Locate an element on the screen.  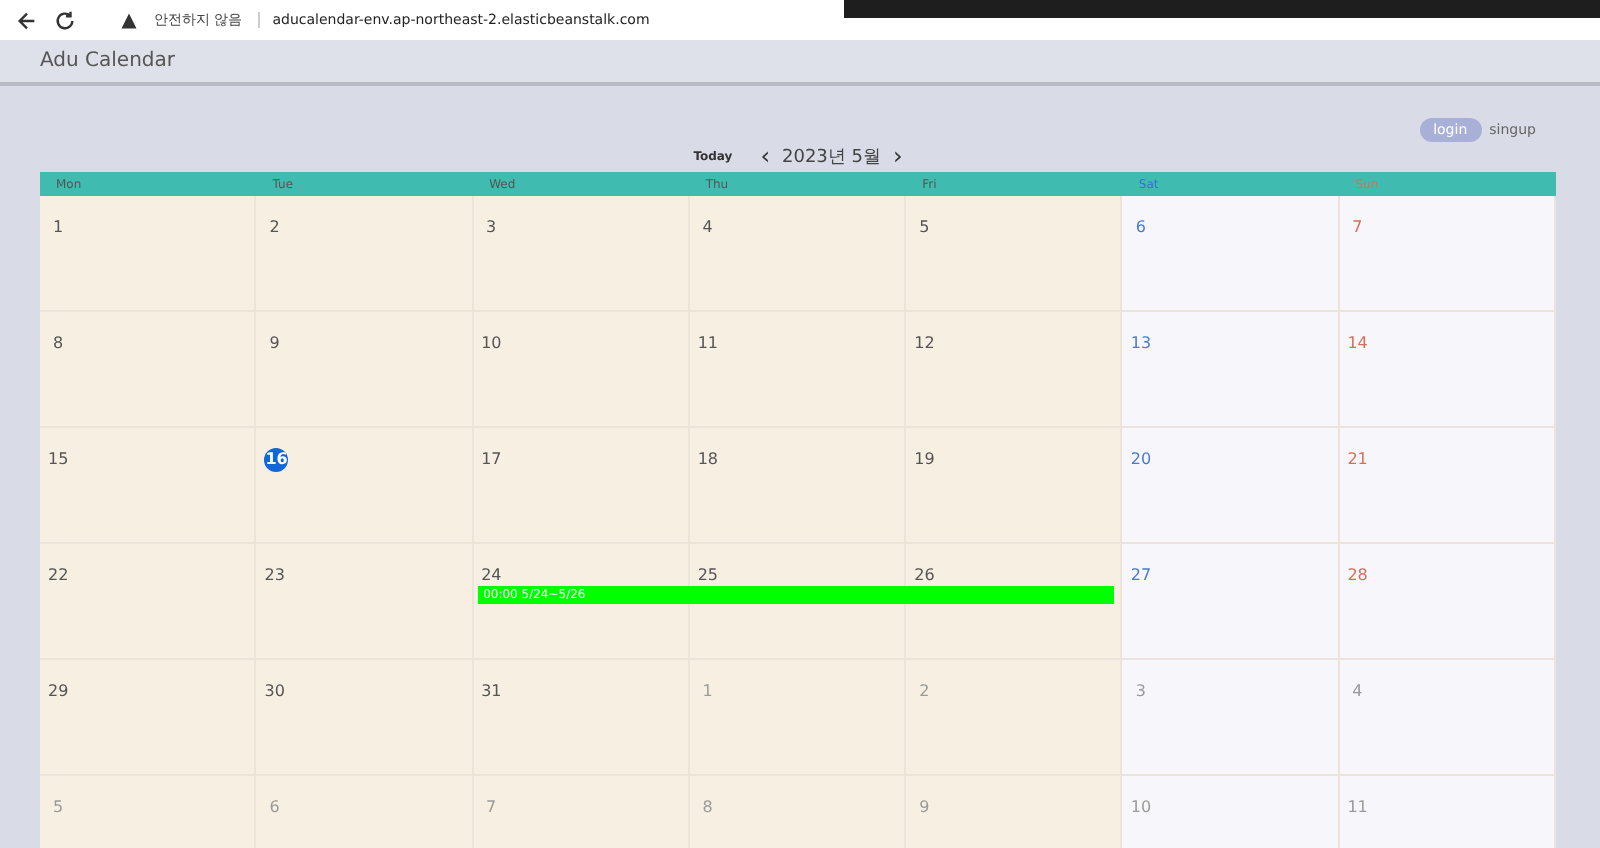
day-number: 13 is located at coordinates (1141, 344).